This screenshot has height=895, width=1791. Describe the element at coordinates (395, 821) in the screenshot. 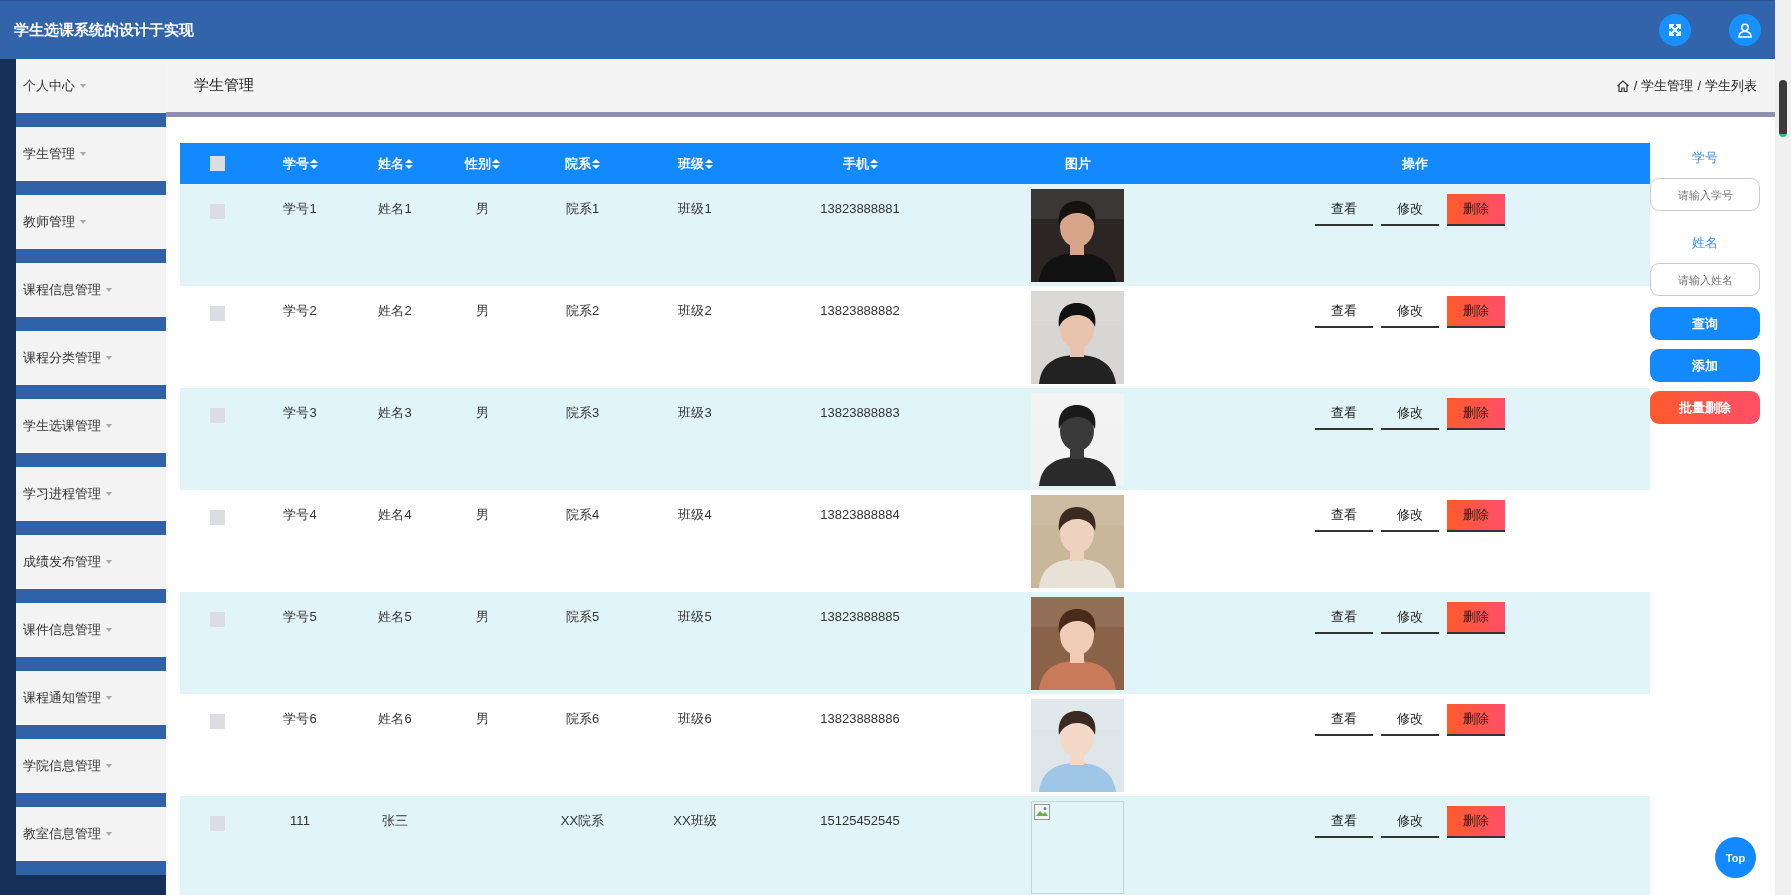

I see `table-cell: 张三` at that location.